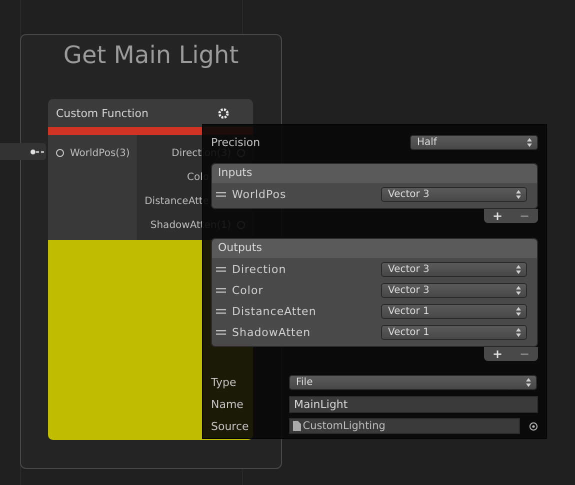 The width and height of the screenshot is (575, 485). Describe the element at coordinates (151, 56) in the screenshot. I see `group-title: Get Main Light` at that location.